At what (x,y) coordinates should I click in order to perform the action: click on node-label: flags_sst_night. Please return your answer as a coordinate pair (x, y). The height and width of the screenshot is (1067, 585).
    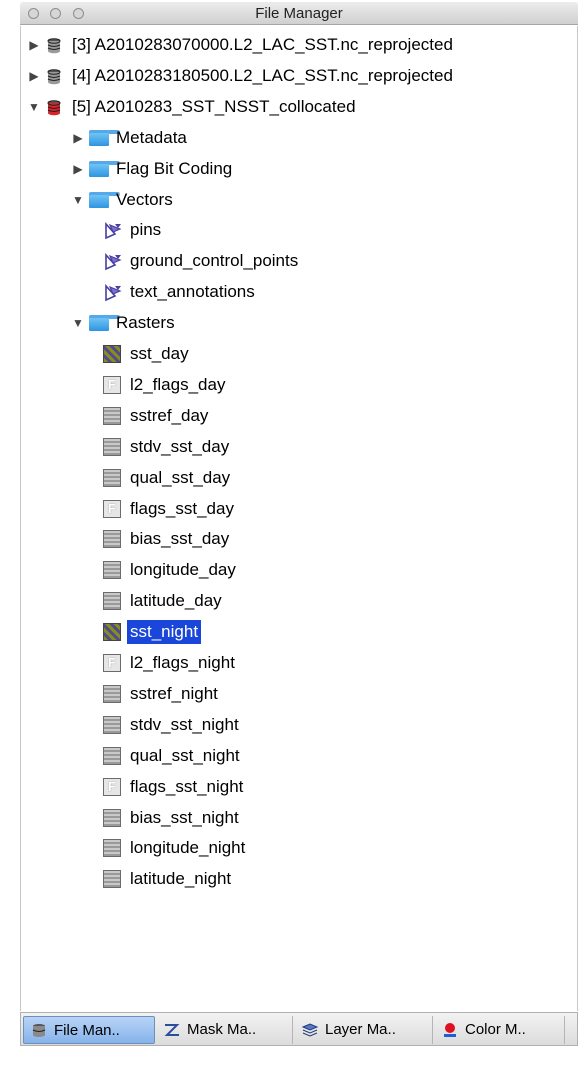
    Looking at the image, I should click on (187, 786).